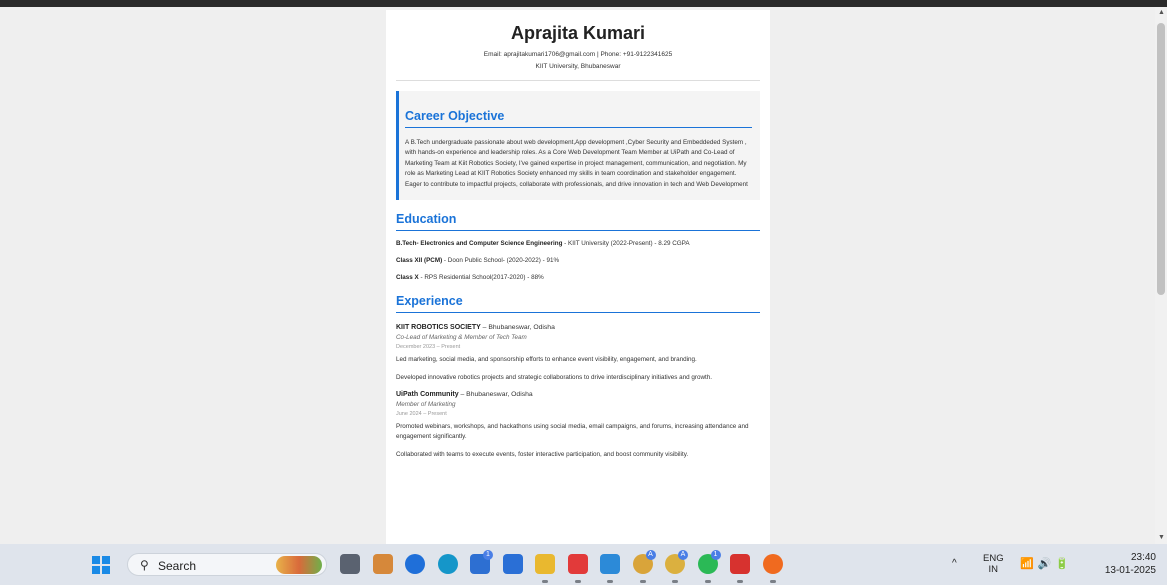  I want to click on system-tray-icons: 📶🔊🔋, so click(1046, 571).